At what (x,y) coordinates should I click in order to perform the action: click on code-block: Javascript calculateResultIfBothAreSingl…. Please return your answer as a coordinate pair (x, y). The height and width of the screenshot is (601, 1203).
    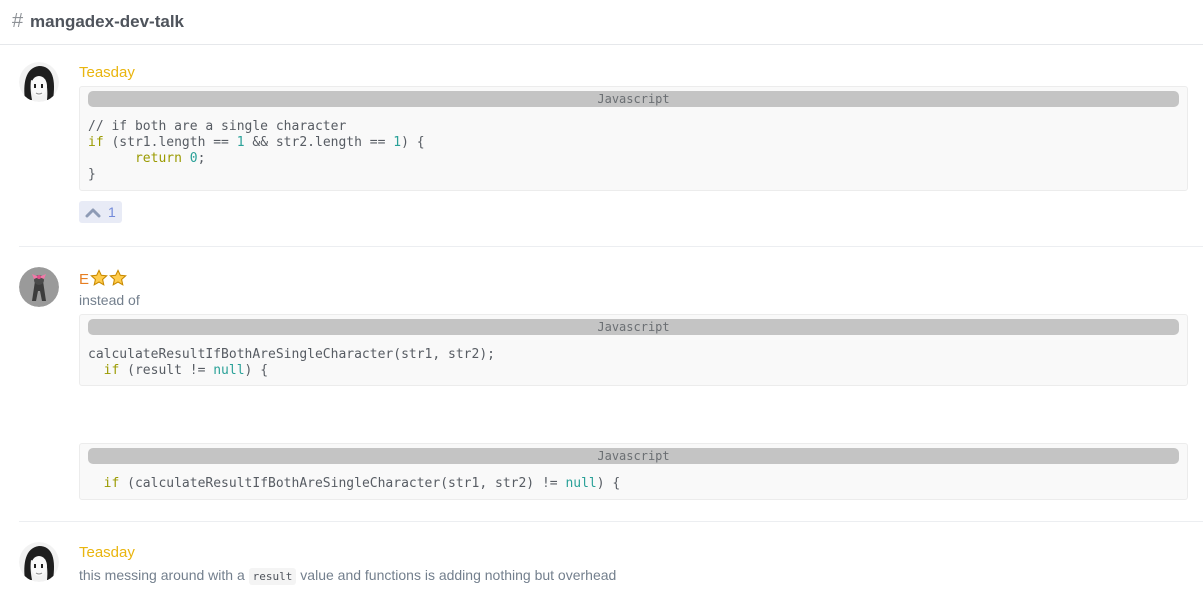
    Looking at the image, I should click on (633, 350).